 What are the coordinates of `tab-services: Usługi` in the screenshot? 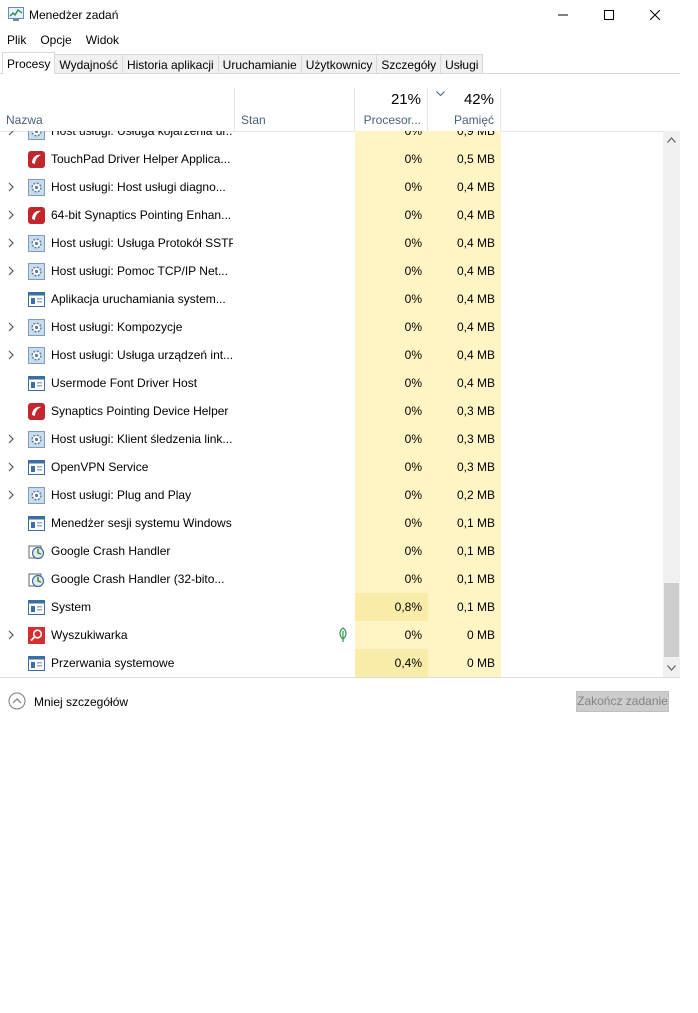 It's located at (462, 63).